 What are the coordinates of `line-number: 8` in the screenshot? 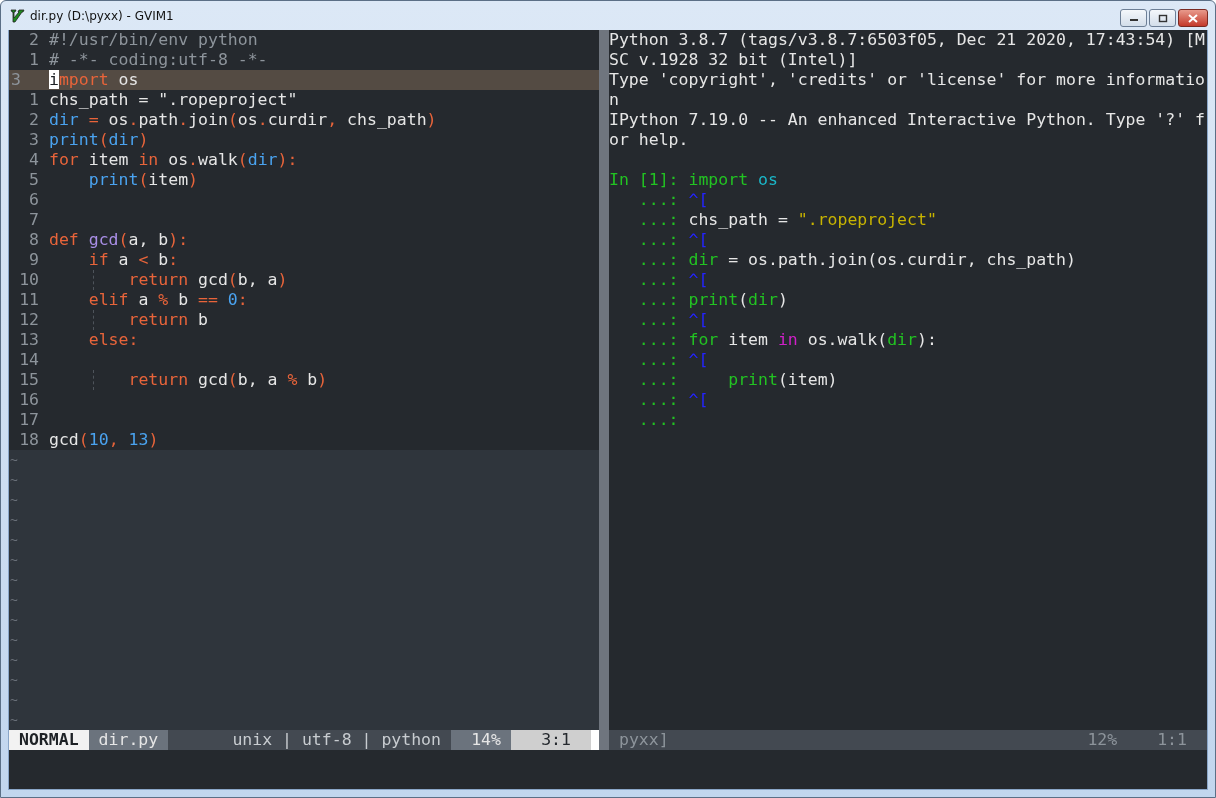 It's located at (34, 240).